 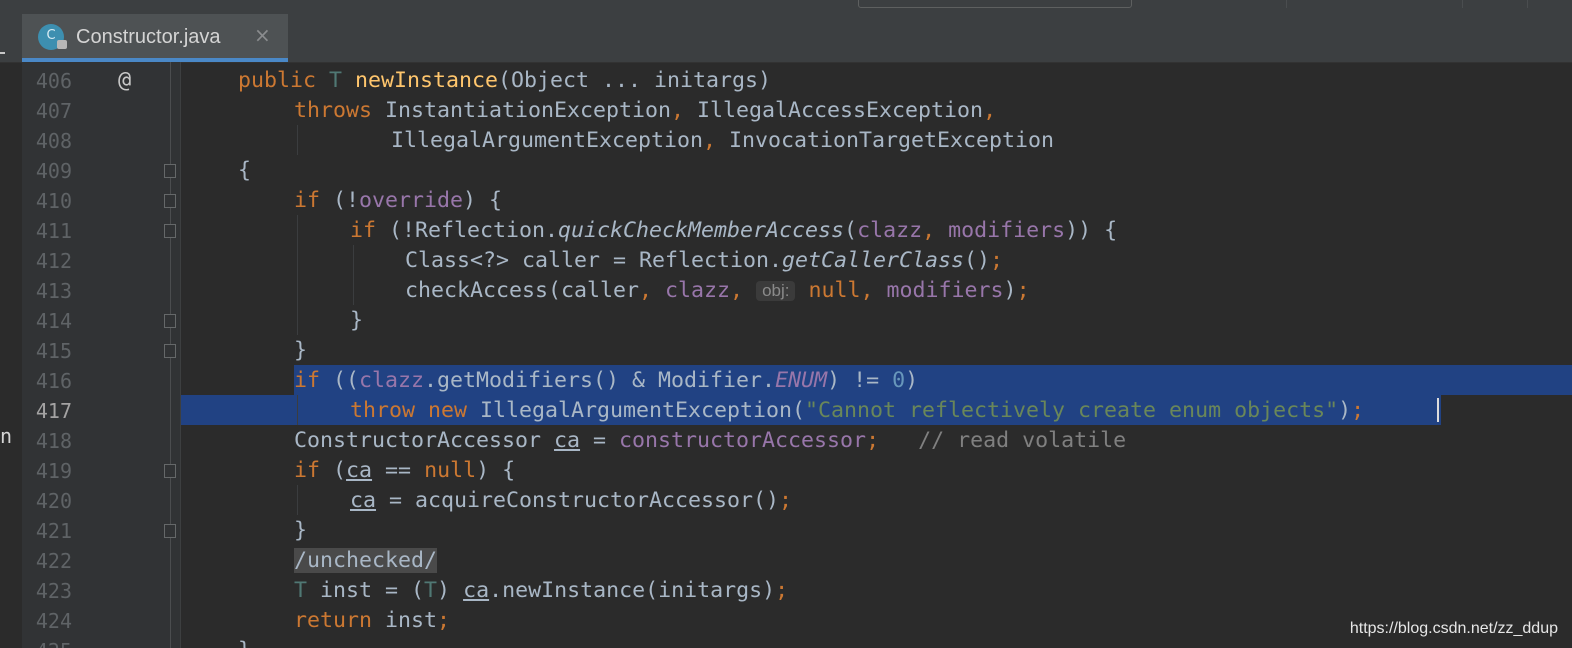 I want to click on method-call: = acquireConstructorAccessor(), so click(x=578, y=500).